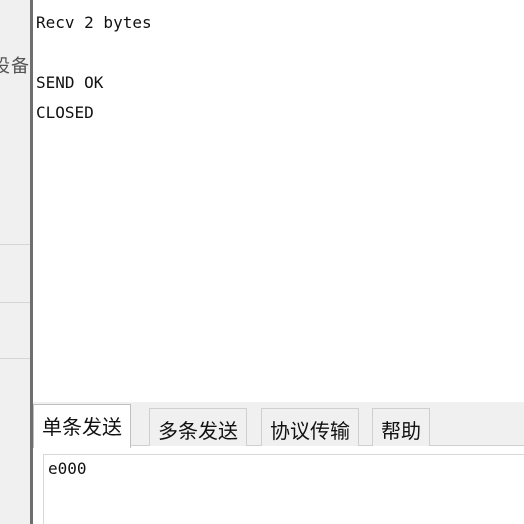 Image resolution: width=524 pixels, height=524 pixels. What do you see at coordinates (198, 427) in the screenshot?
I see `tab-multi-send: 多条发送` at bounding box center [198, 427].